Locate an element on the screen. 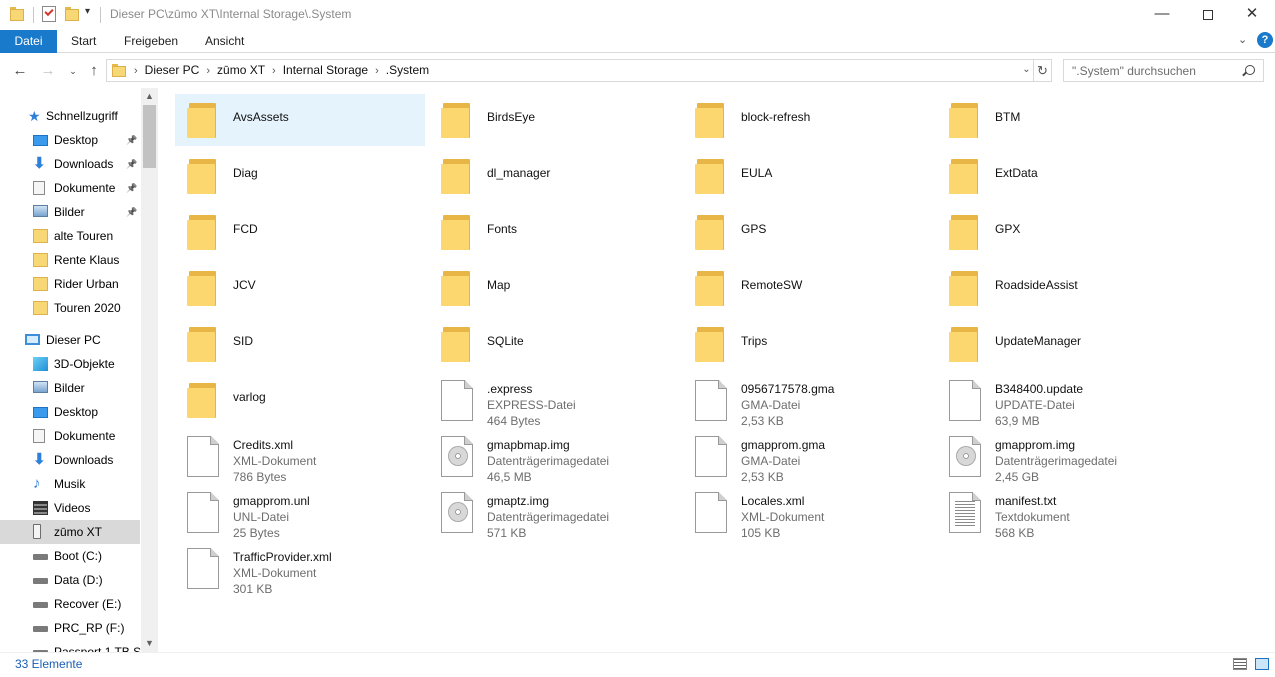 The height and width of the screenshot is (677, 1275). breadcrumb-dieser-pc: Dieser PC is located at coordinates (172, 70).